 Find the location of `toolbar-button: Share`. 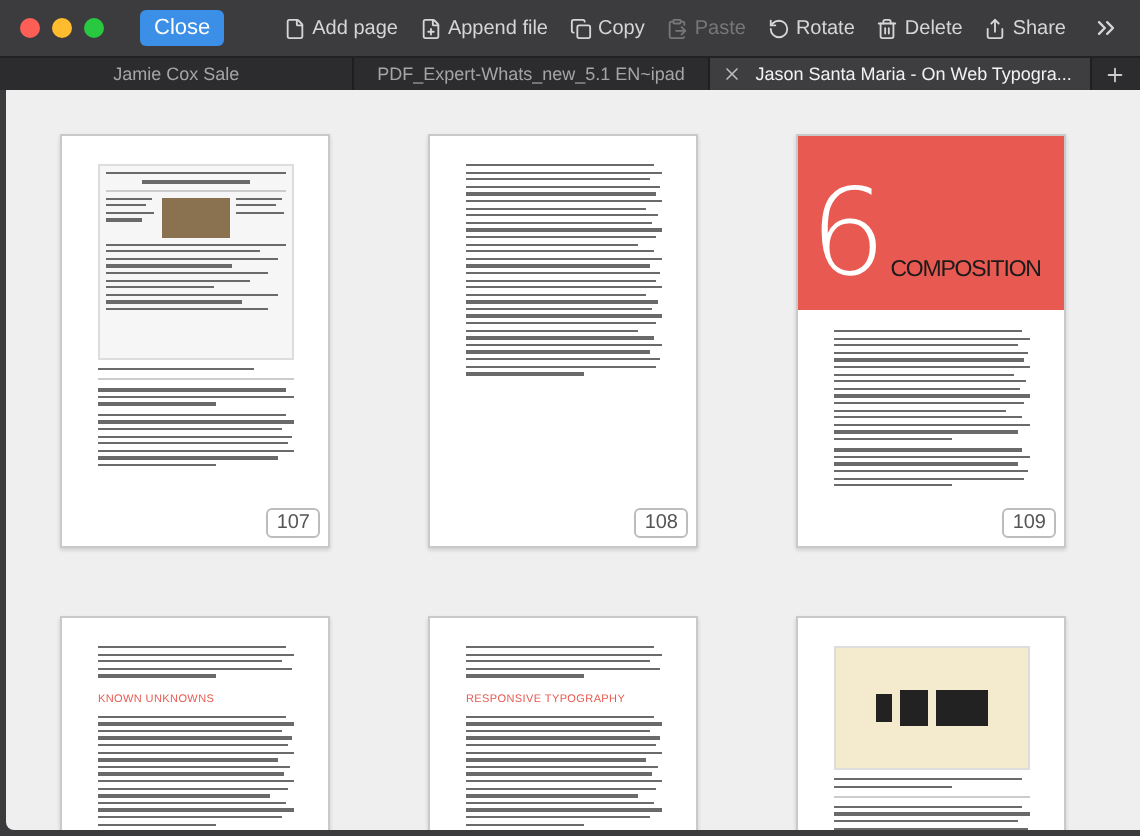

toolbar-button: Share is located at coordinates (1025, 28).